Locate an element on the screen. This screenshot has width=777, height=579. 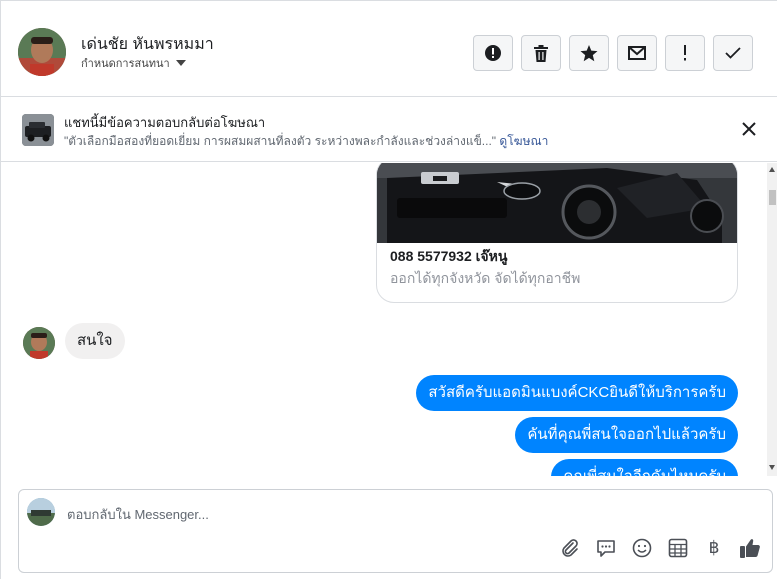
ad-card-title: 088 5577932 เจ๊หนู is located at coordinates (449, 256).